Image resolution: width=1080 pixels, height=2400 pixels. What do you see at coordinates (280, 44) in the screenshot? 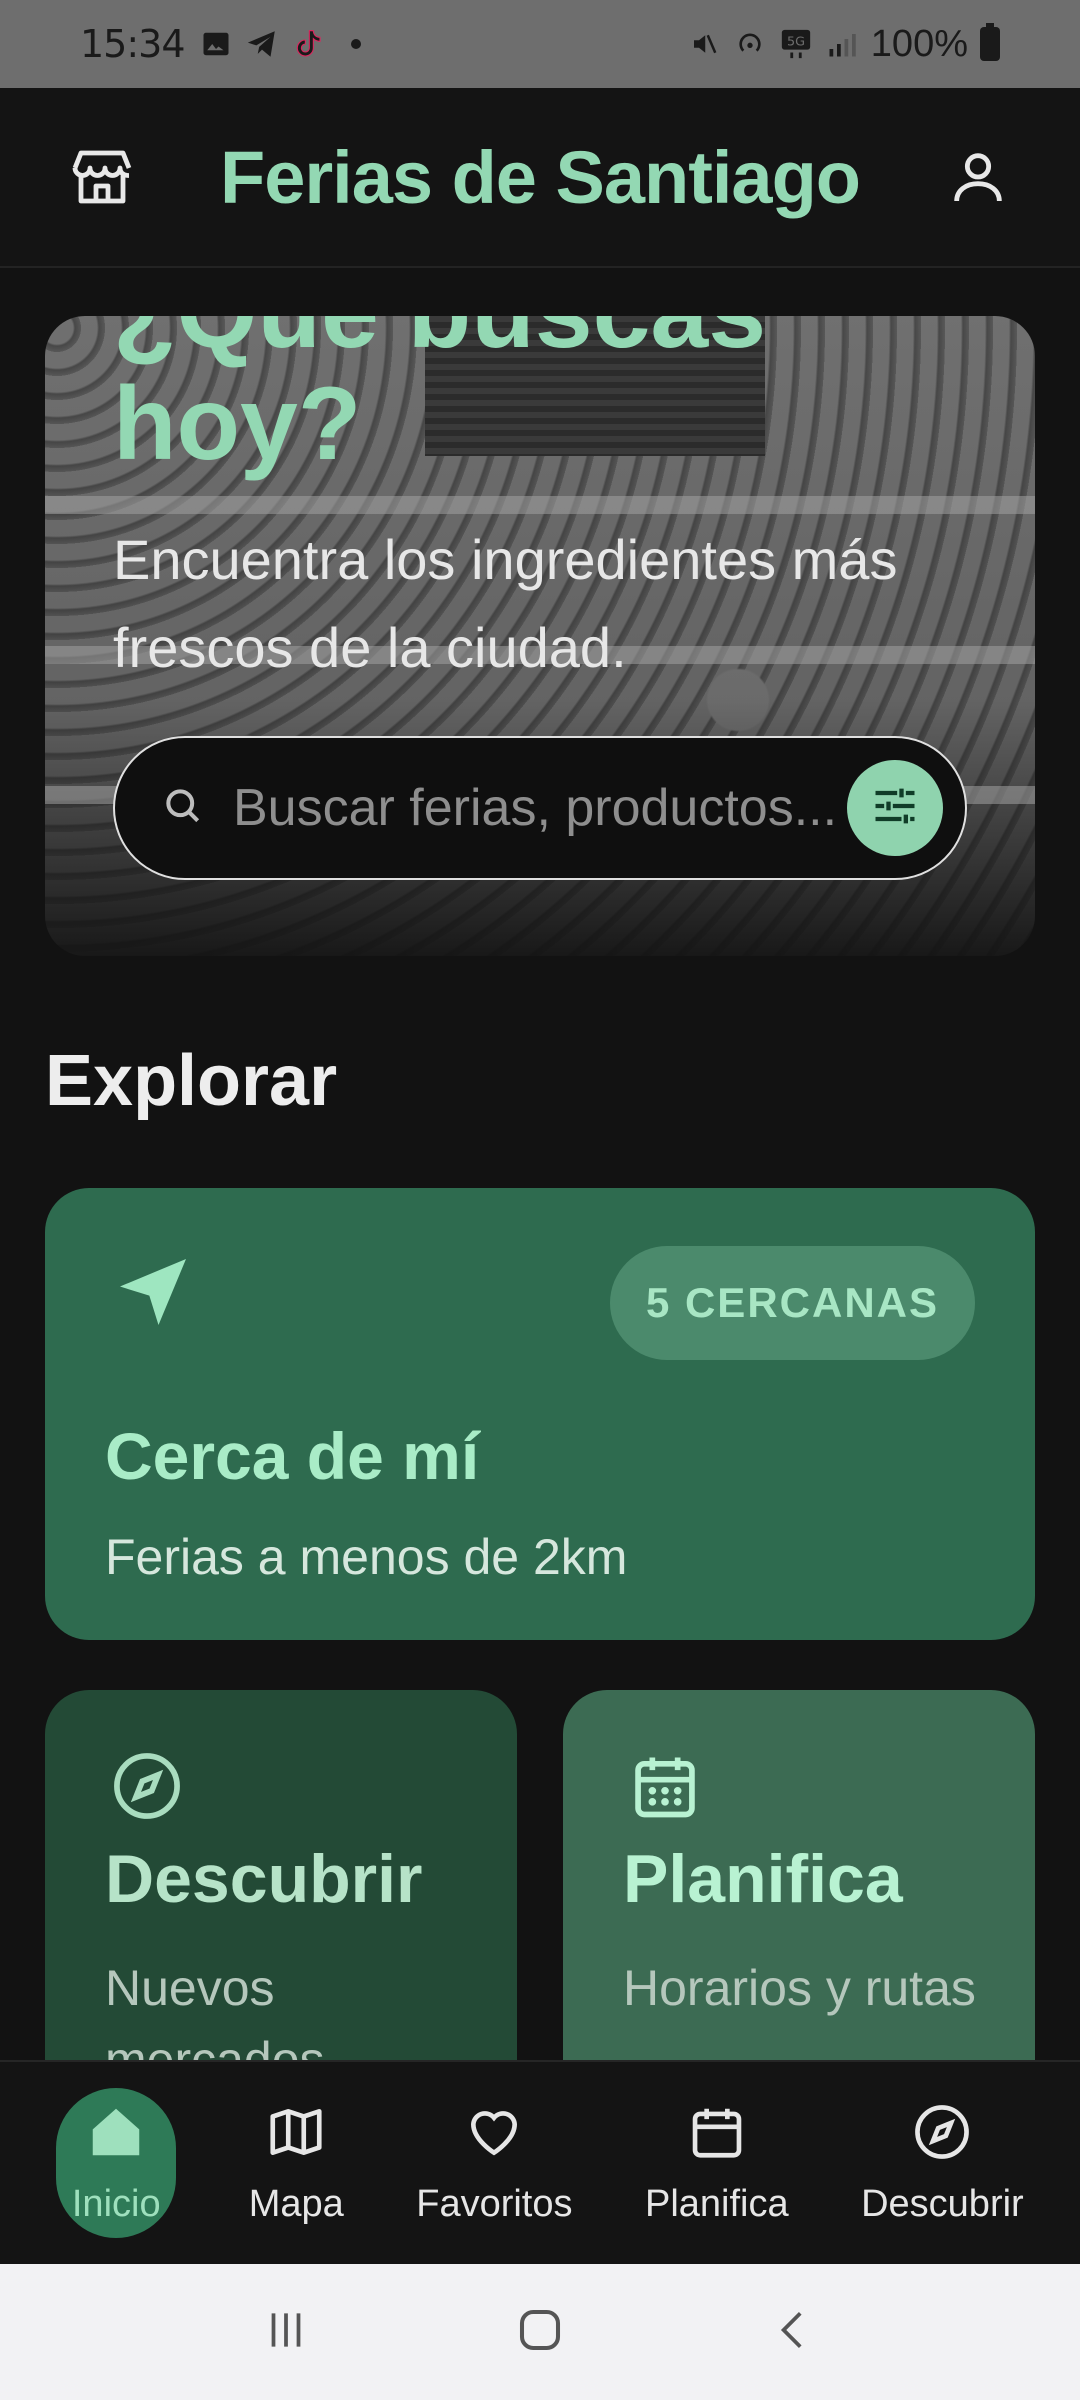
I see `status-notification-icons` at bounding box center [280, 44].